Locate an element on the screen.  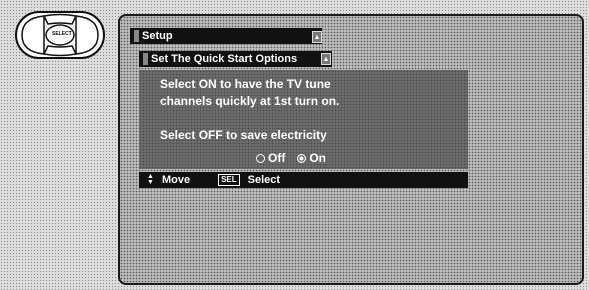
menu-title: Setup is located at coordinates (157, 36).